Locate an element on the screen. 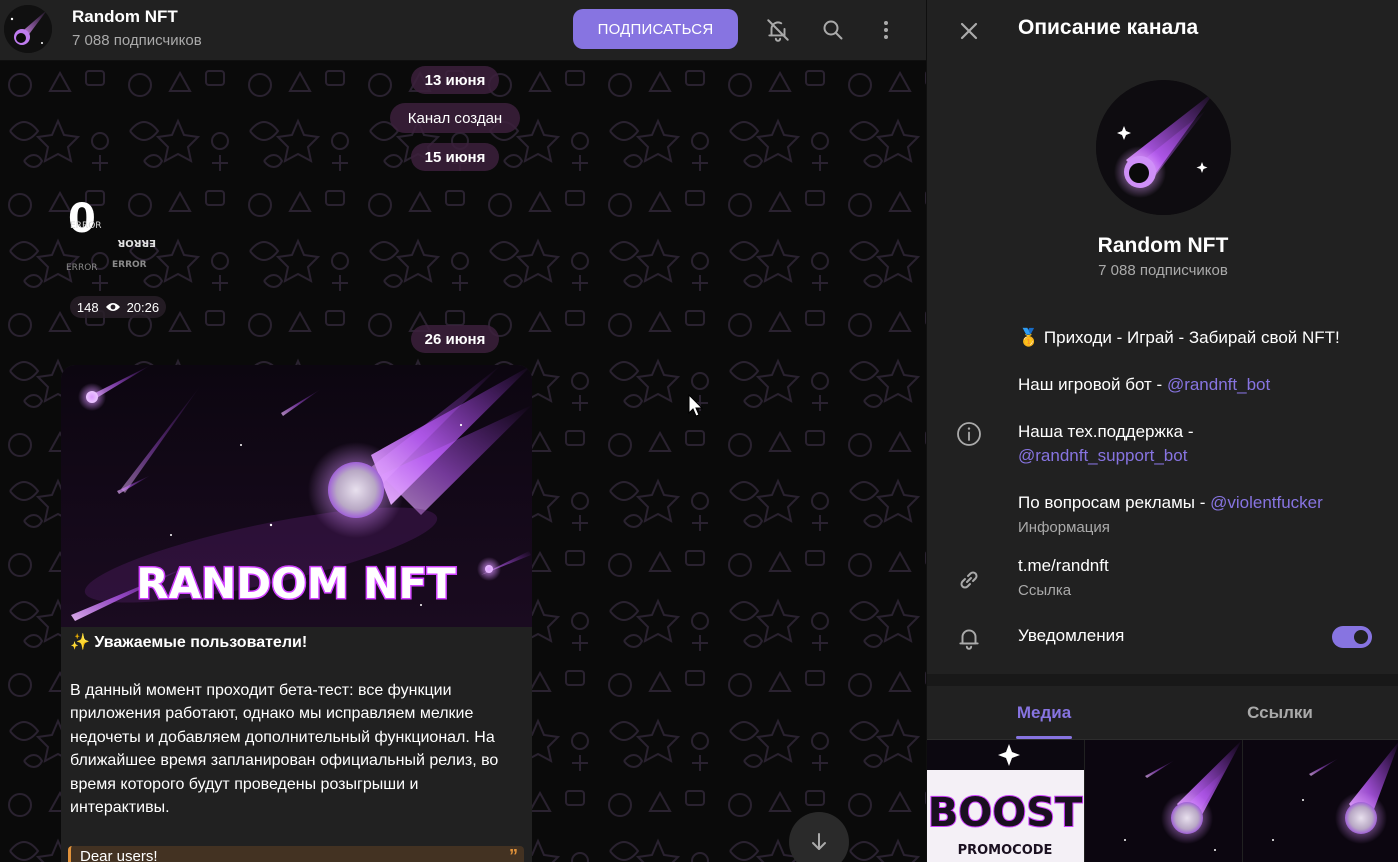 The height and width of the screenshot is (862, 1398). support-bot-link: @randnft_support_bot is located at coordinates (1102, 455).